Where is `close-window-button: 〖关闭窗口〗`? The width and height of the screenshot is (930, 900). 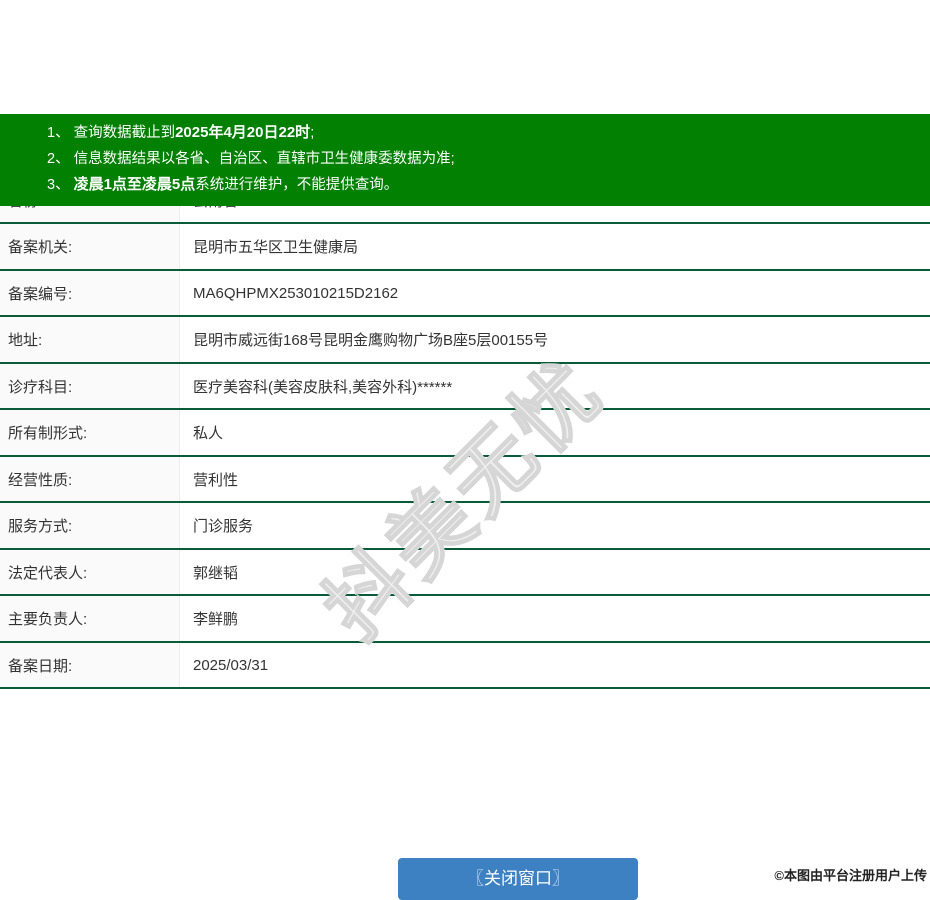 close-window-button: 〖关闭窗口〗 is located at coordinates (518, 879).